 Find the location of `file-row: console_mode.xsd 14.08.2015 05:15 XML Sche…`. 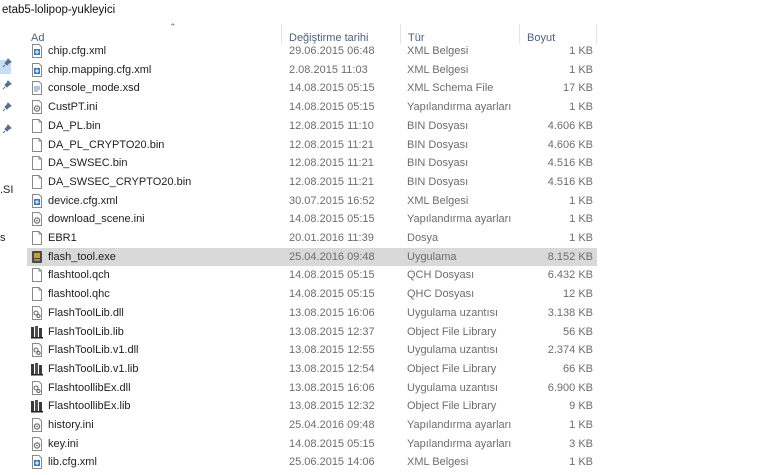

file-row: console_mode.xsd 14.08.2015 05:15 XML Sche… is located at coordinates (312, 88).